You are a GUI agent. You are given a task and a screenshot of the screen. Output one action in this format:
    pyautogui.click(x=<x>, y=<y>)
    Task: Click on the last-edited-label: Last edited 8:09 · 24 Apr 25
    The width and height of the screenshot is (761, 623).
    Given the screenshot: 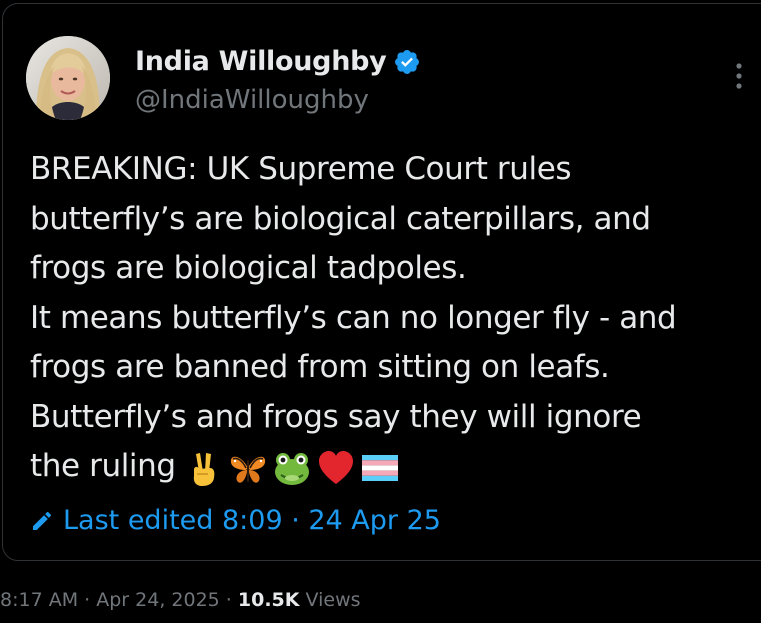 What is the action you would take?
    pyautogui.click(x=252, y=520)
    